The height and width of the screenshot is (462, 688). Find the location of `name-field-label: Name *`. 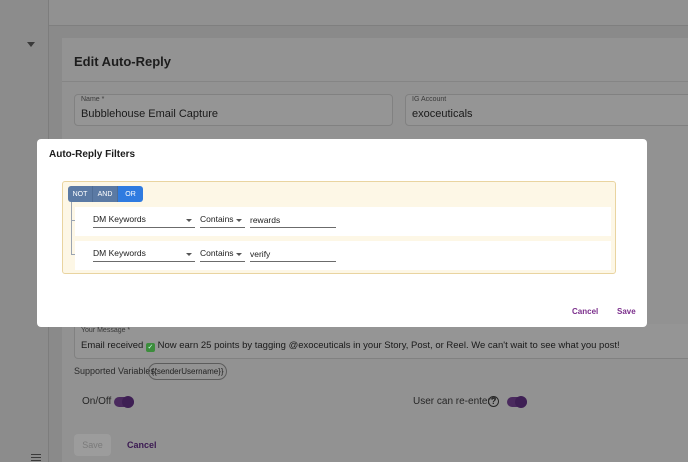

name-field-label: Name * is located at coordinates (93, 99).